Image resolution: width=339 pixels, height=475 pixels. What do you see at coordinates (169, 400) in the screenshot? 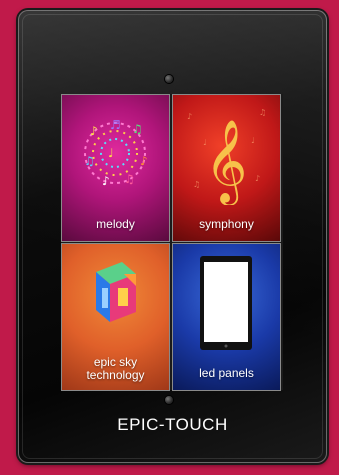
I see `home-button` at bounding box center [169, 400].